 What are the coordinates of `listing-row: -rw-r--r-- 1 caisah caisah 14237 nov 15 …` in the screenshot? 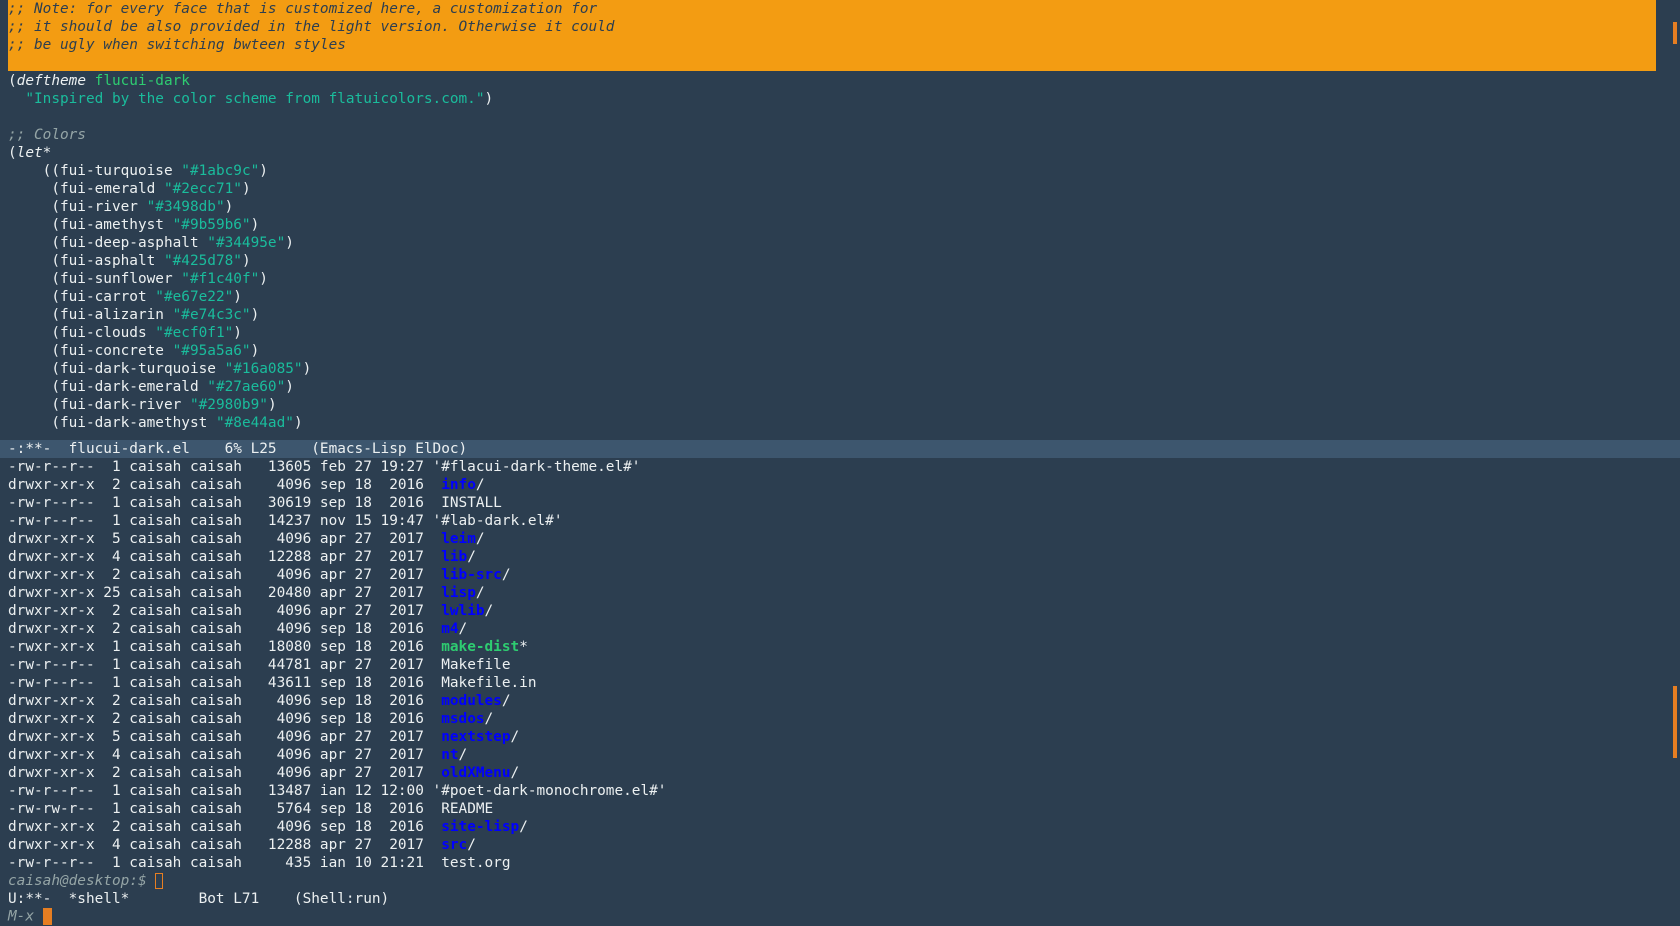 It's located at (832, 521).